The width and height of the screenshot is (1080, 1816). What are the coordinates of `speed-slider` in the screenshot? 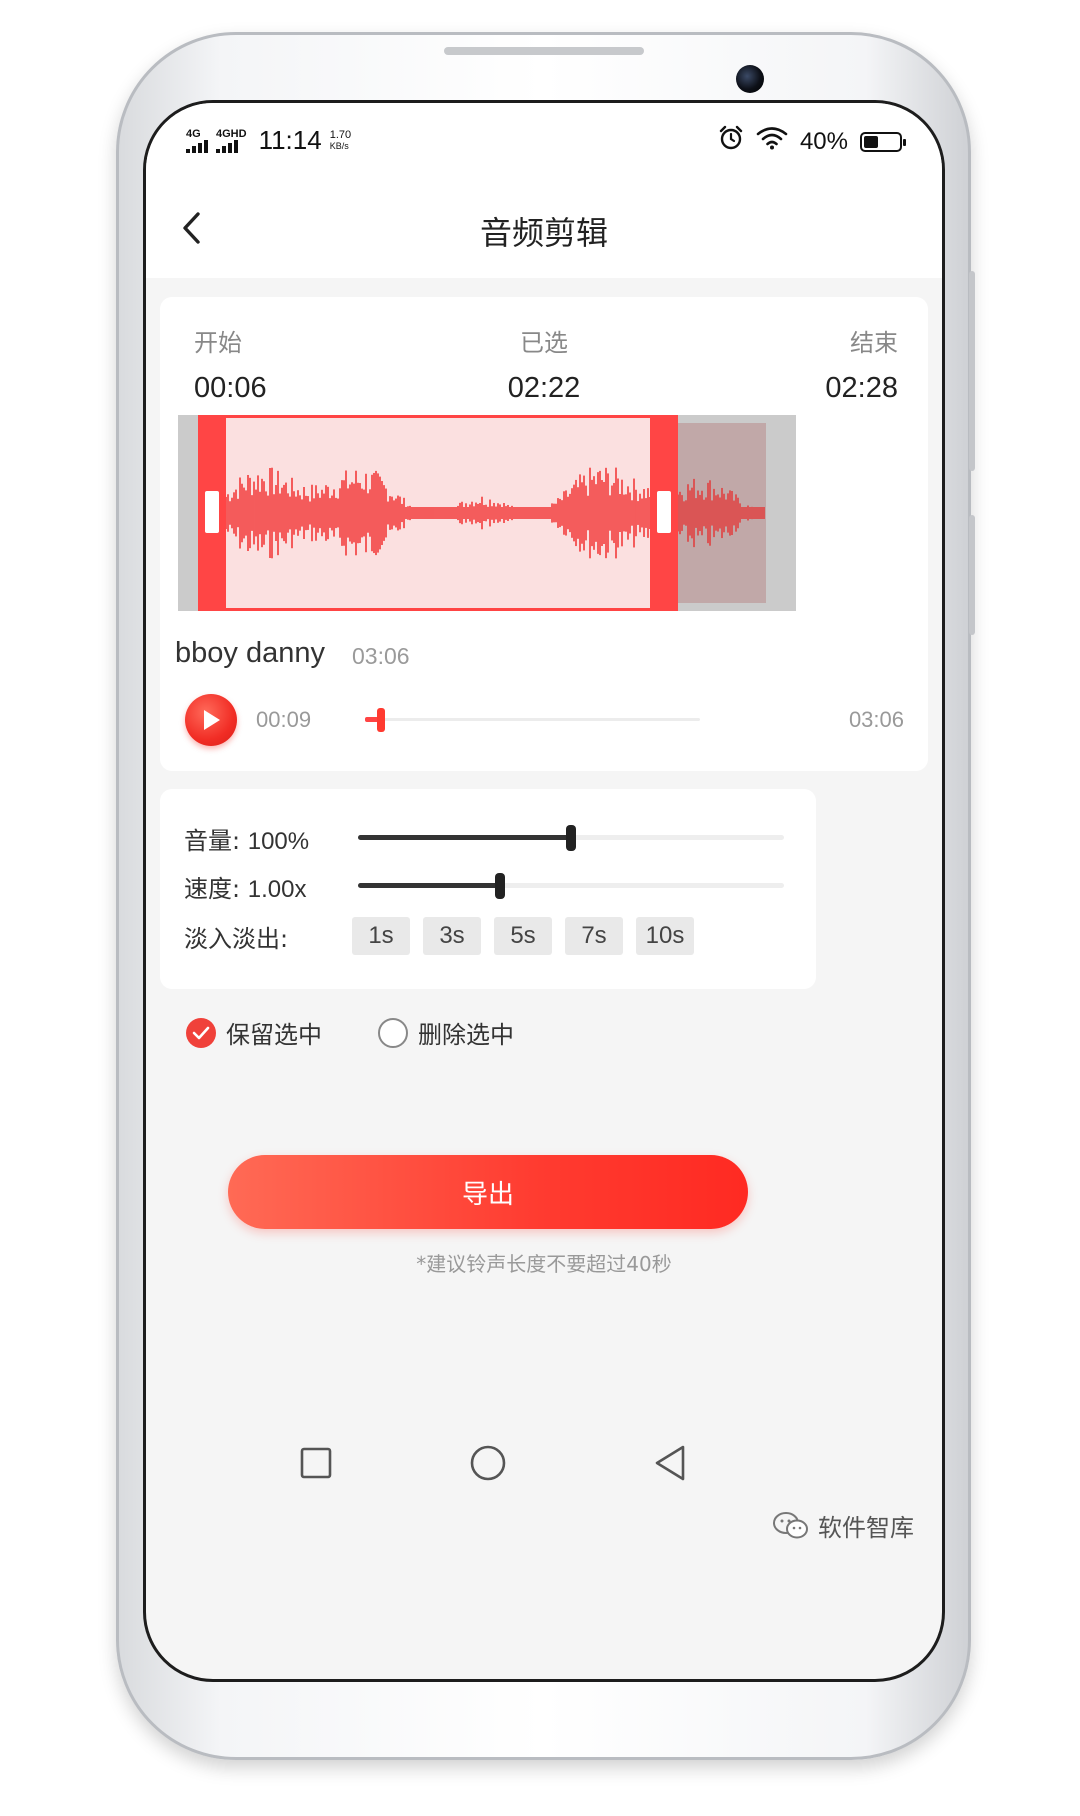 It's located at (571, 886).